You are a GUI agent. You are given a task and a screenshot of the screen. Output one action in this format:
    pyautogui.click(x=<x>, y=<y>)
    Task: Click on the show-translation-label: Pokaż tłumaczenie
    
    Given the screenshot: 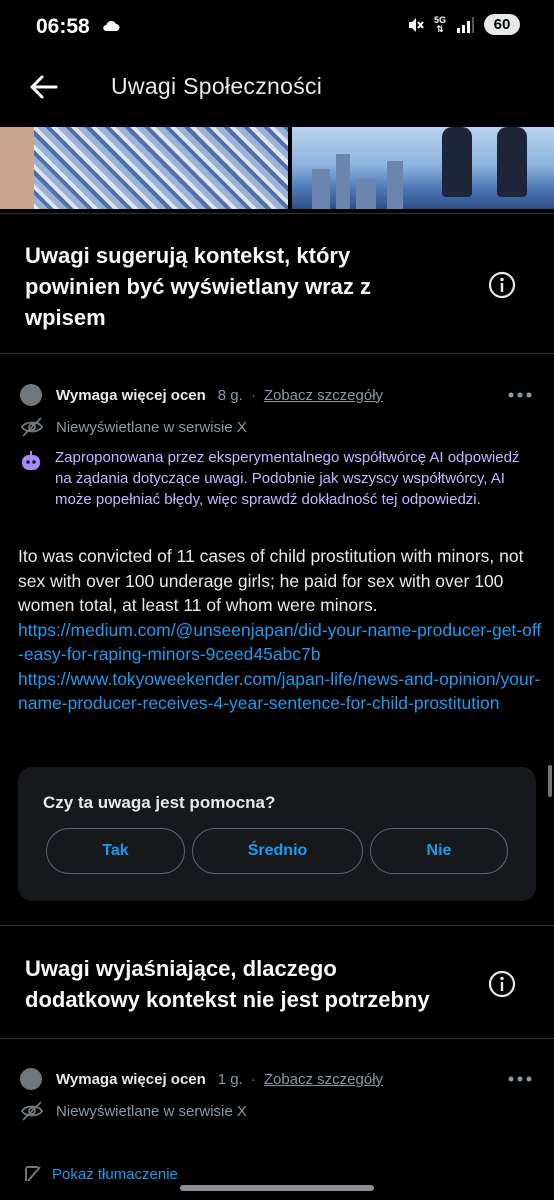 What is the action you would take?
    pyautogui.click(x=115, y=1174)
    